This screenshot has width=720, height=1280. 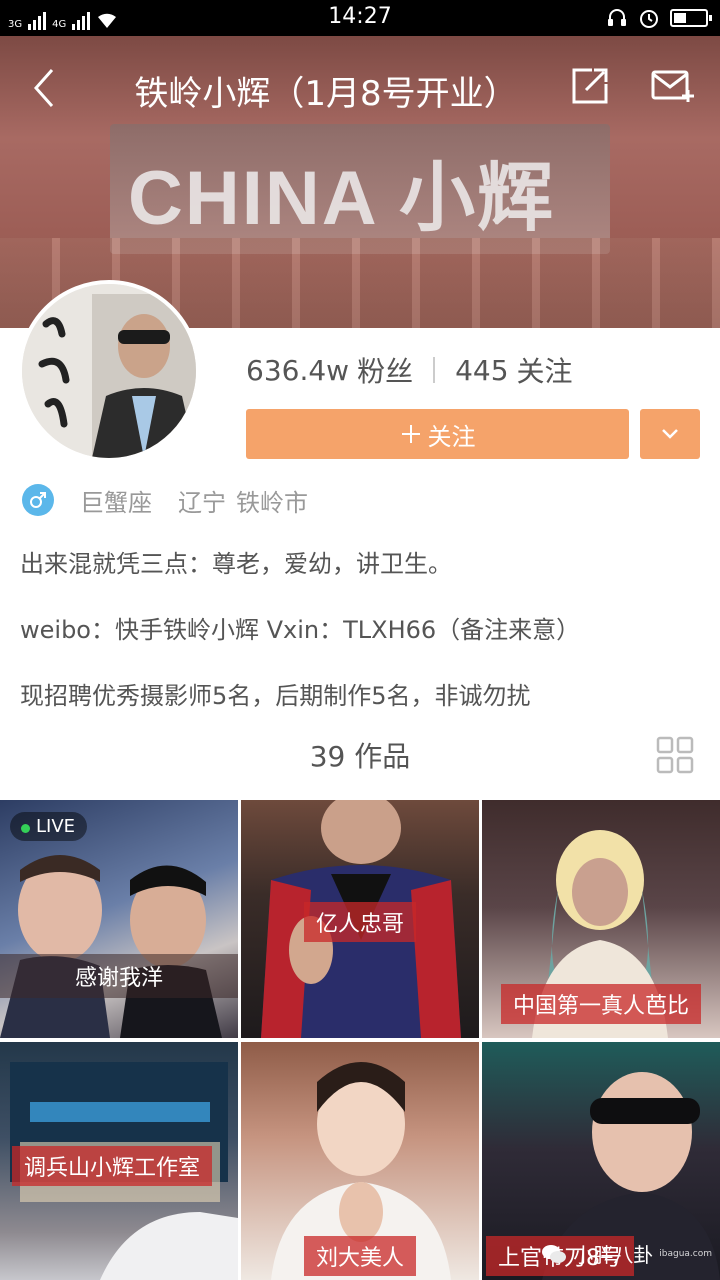 What do you see at coordinates (691, 18) in the screenshot?
I see `battery-icon` at bounding box center [691, 18].